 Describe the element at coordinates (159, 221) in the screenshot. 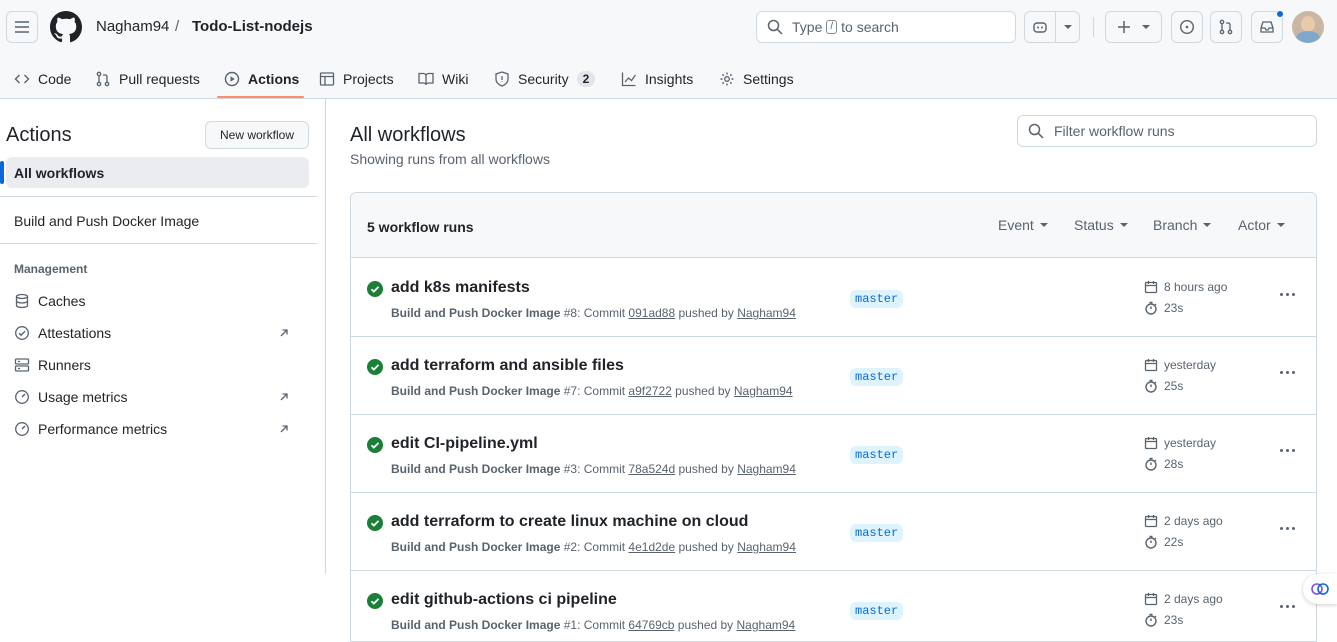

I see `sidebar-item-workflow: Build and Push Docker Image` at that location.